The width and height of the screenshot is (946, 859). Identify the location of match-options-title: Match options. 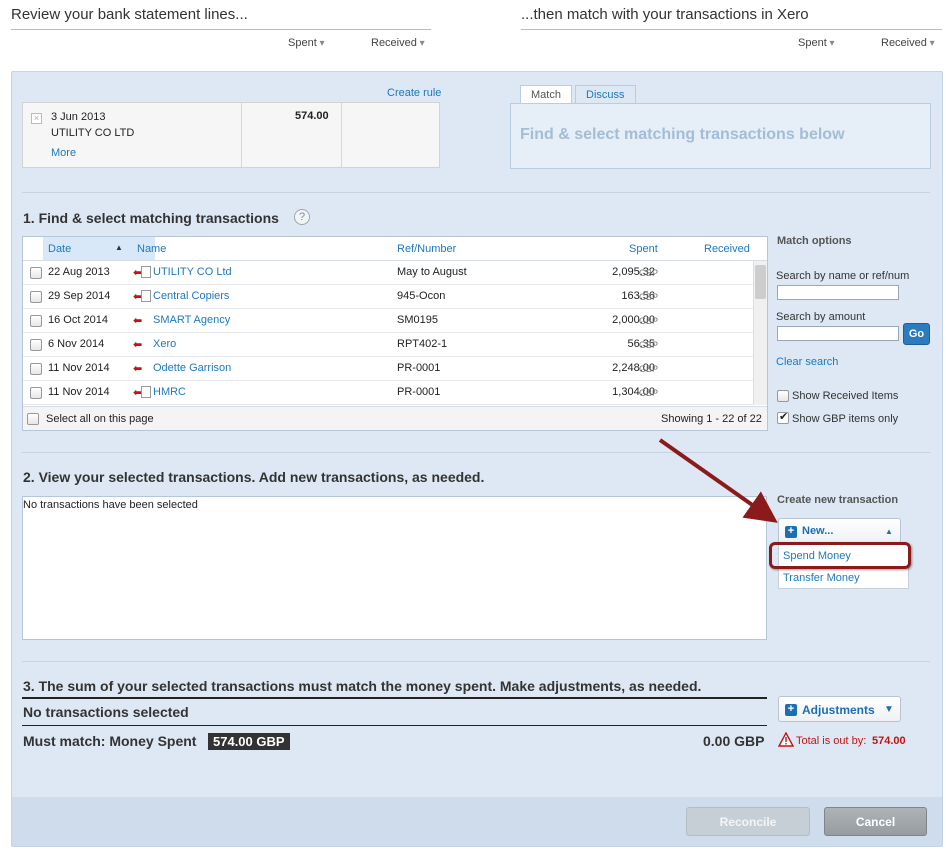
(814, 241).